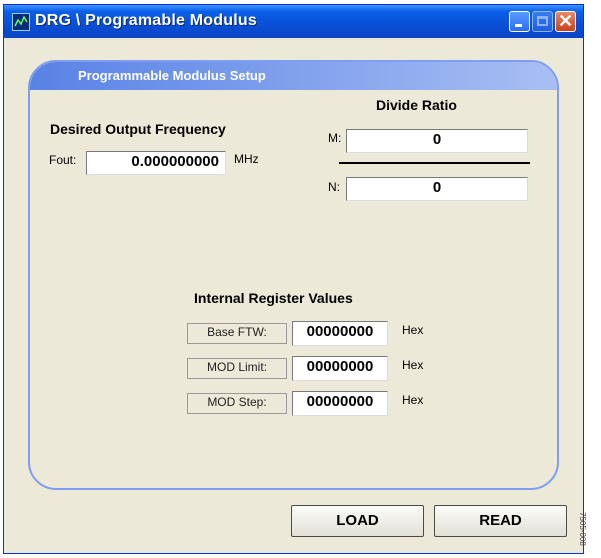 The width and height of the screenshot is (601, 558). Describe the element at coordinates (413, 400) in the screenshot. I see `mod-step-unit: Hex` at that location.